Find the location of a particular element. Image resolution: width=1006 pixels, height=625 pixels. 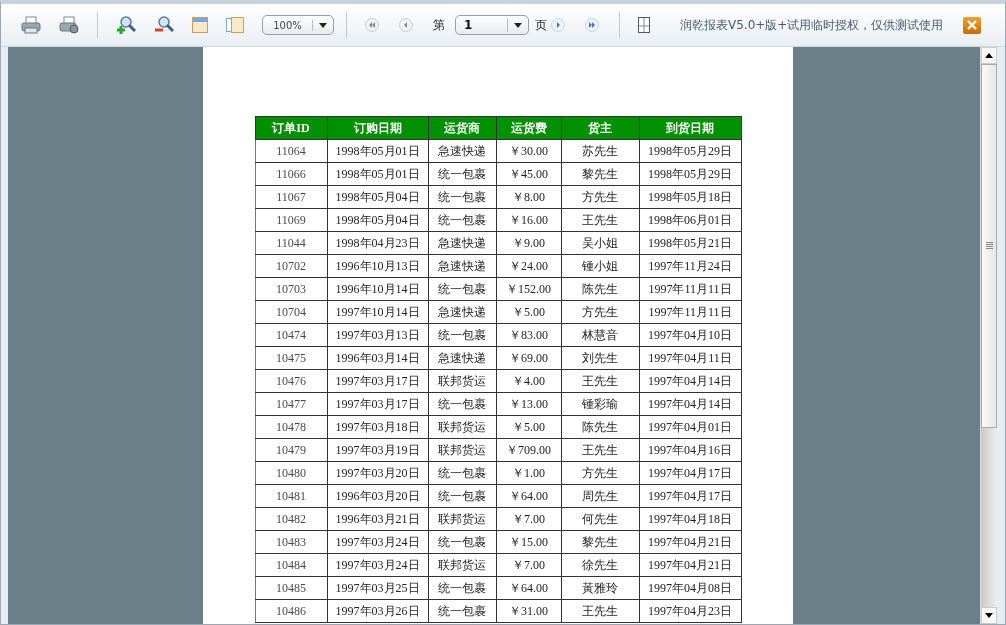

table-cell: 林慧音 is located at coordinates (600, 335).